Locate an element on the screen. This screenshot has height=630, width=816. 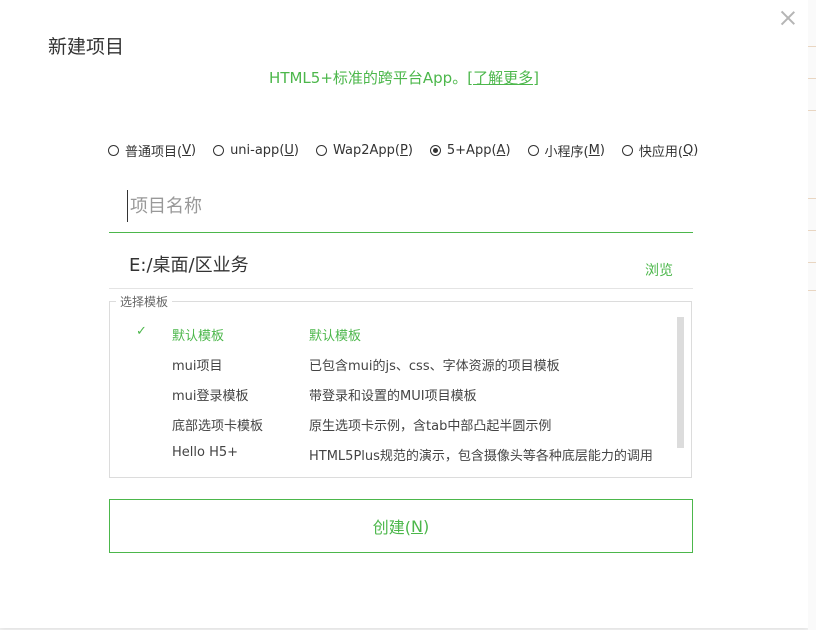
project-path-field: E:/桌面/区业务 浏览 is located at coordinates (401, 264).